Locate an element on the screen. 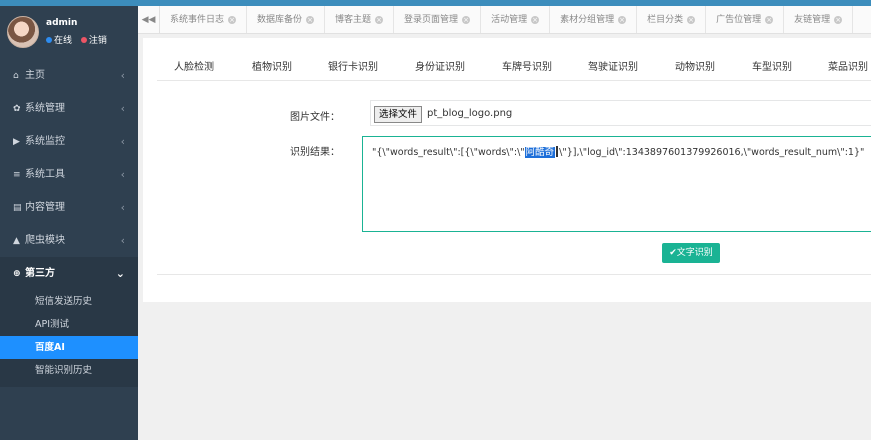 The image size is (871, 440). sidebar-item-label: 主页 is located at coordinates (35, 75).